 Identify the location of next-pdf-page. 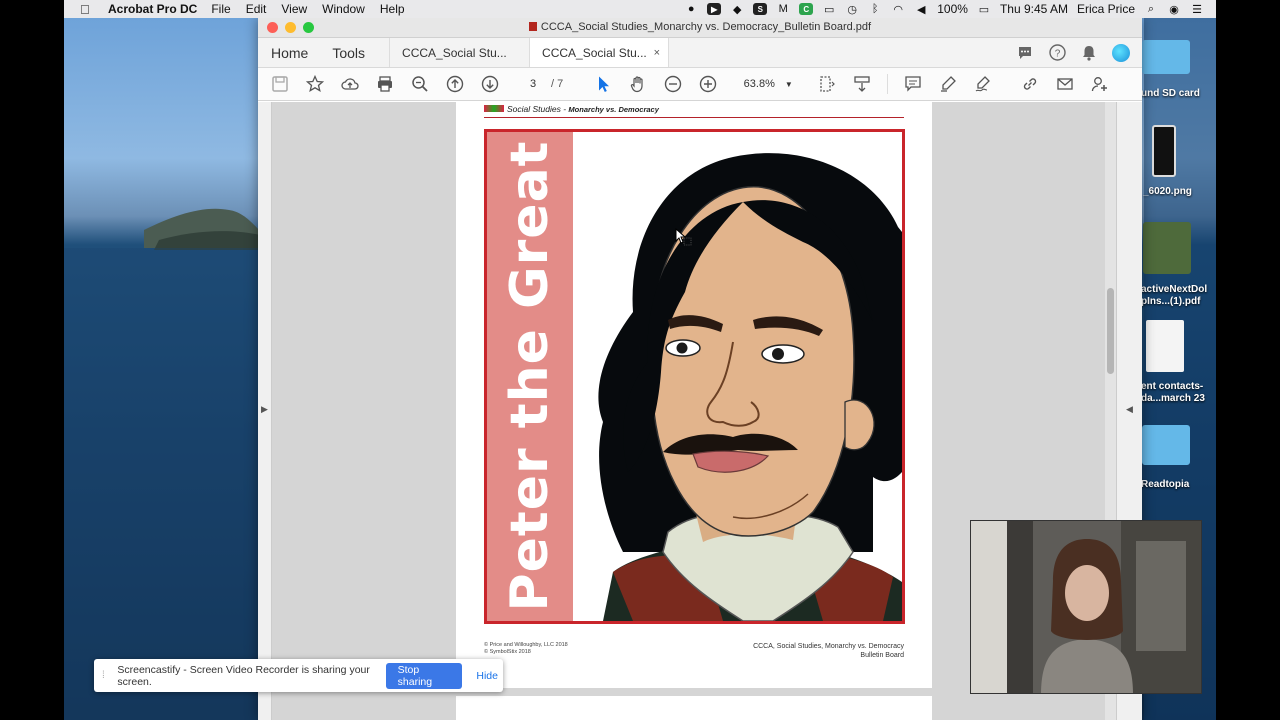
(694, 708).